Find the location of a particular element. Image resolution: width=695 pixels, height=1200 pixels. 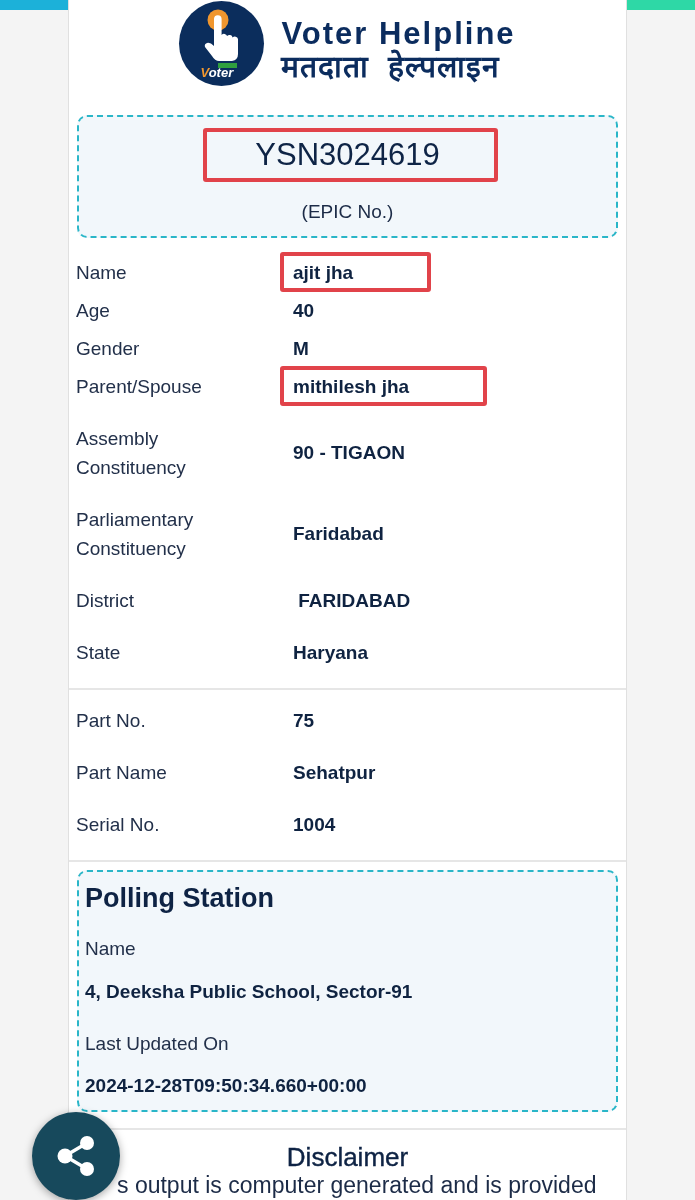

field-label: Serial No. is located at coordinates (118, 824).